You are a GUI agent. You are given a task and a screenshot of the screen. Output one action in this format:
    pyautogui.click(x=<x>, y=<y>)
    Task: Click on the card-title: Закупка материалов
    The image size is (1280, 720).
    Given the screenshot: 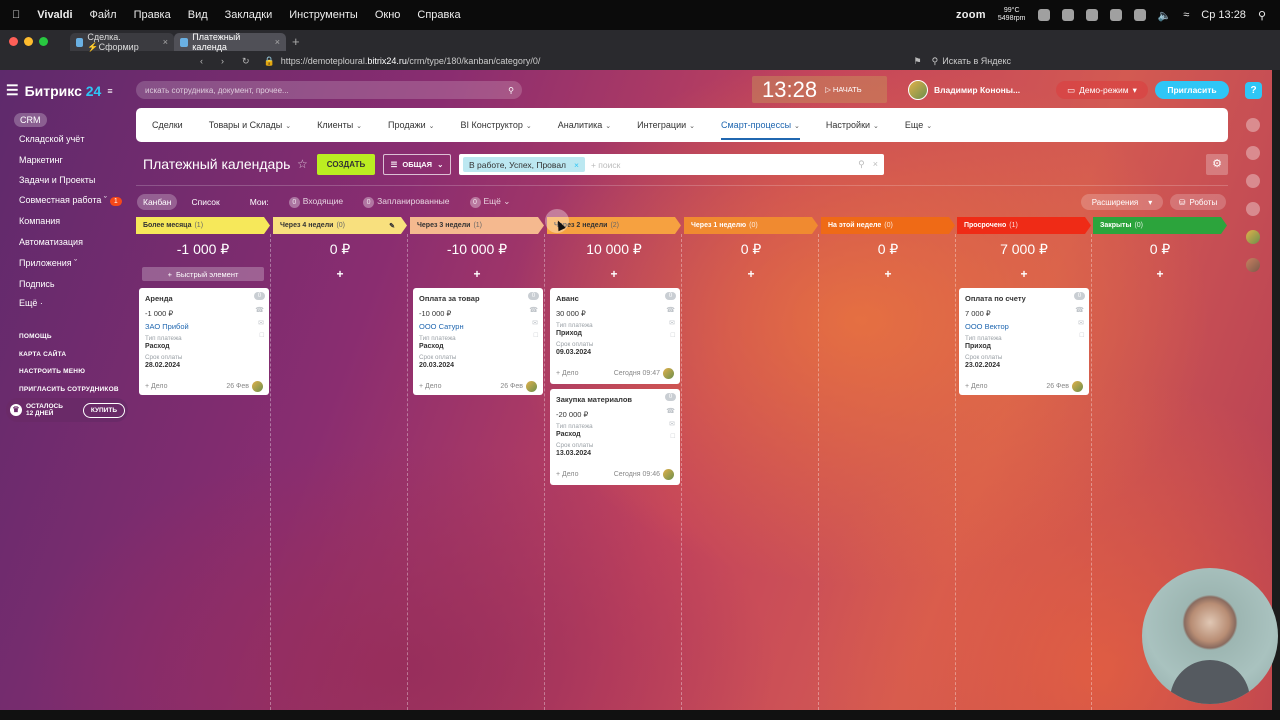 What is the action you would take?
    pyautogui.click(x=615, y=399)
    